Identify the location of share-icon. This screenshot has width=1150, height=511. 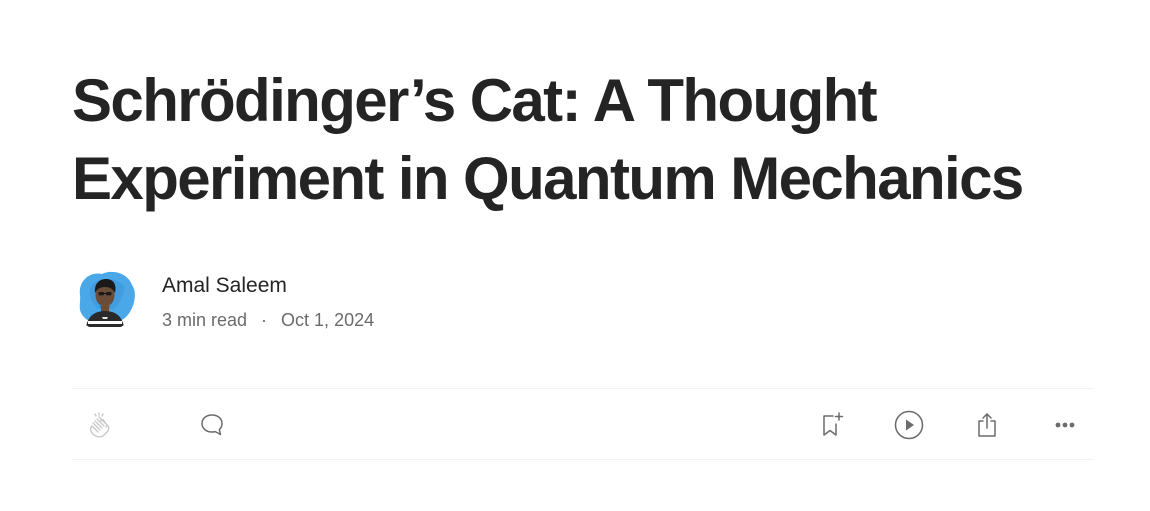
(987, 425).